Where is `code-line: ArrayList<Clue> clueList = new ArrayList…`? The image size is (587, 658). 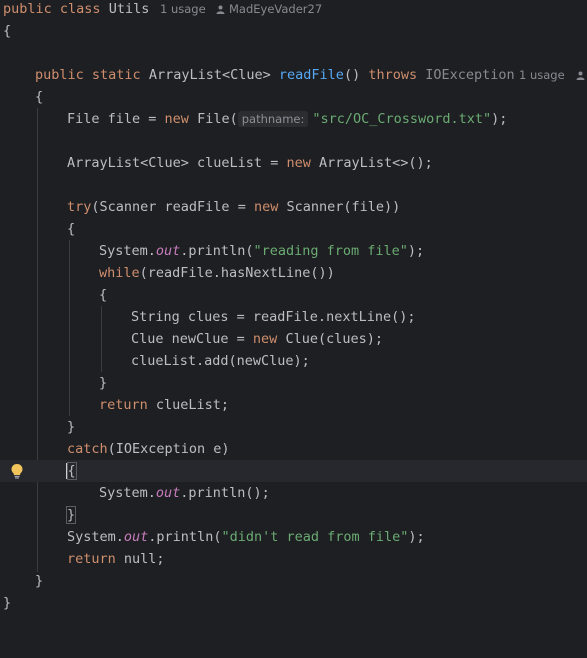 code-line: ArrayList<Clue> clueList = new ArrayList… is located at coordinates (293, 163).